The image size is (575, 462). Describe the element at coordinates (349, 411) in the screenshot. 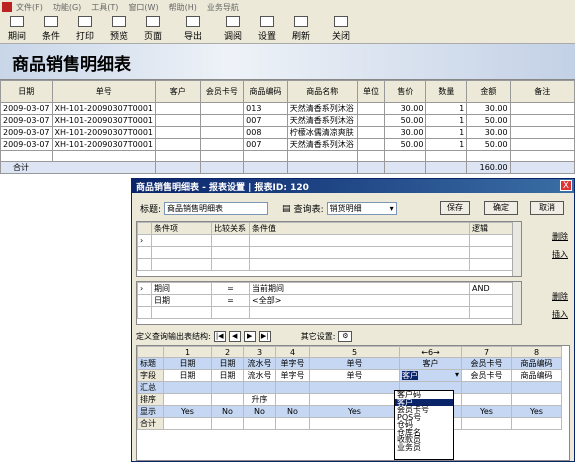

I see `struct-row-show: 显示 Yes No No No Yes Yes Yes` at that location.